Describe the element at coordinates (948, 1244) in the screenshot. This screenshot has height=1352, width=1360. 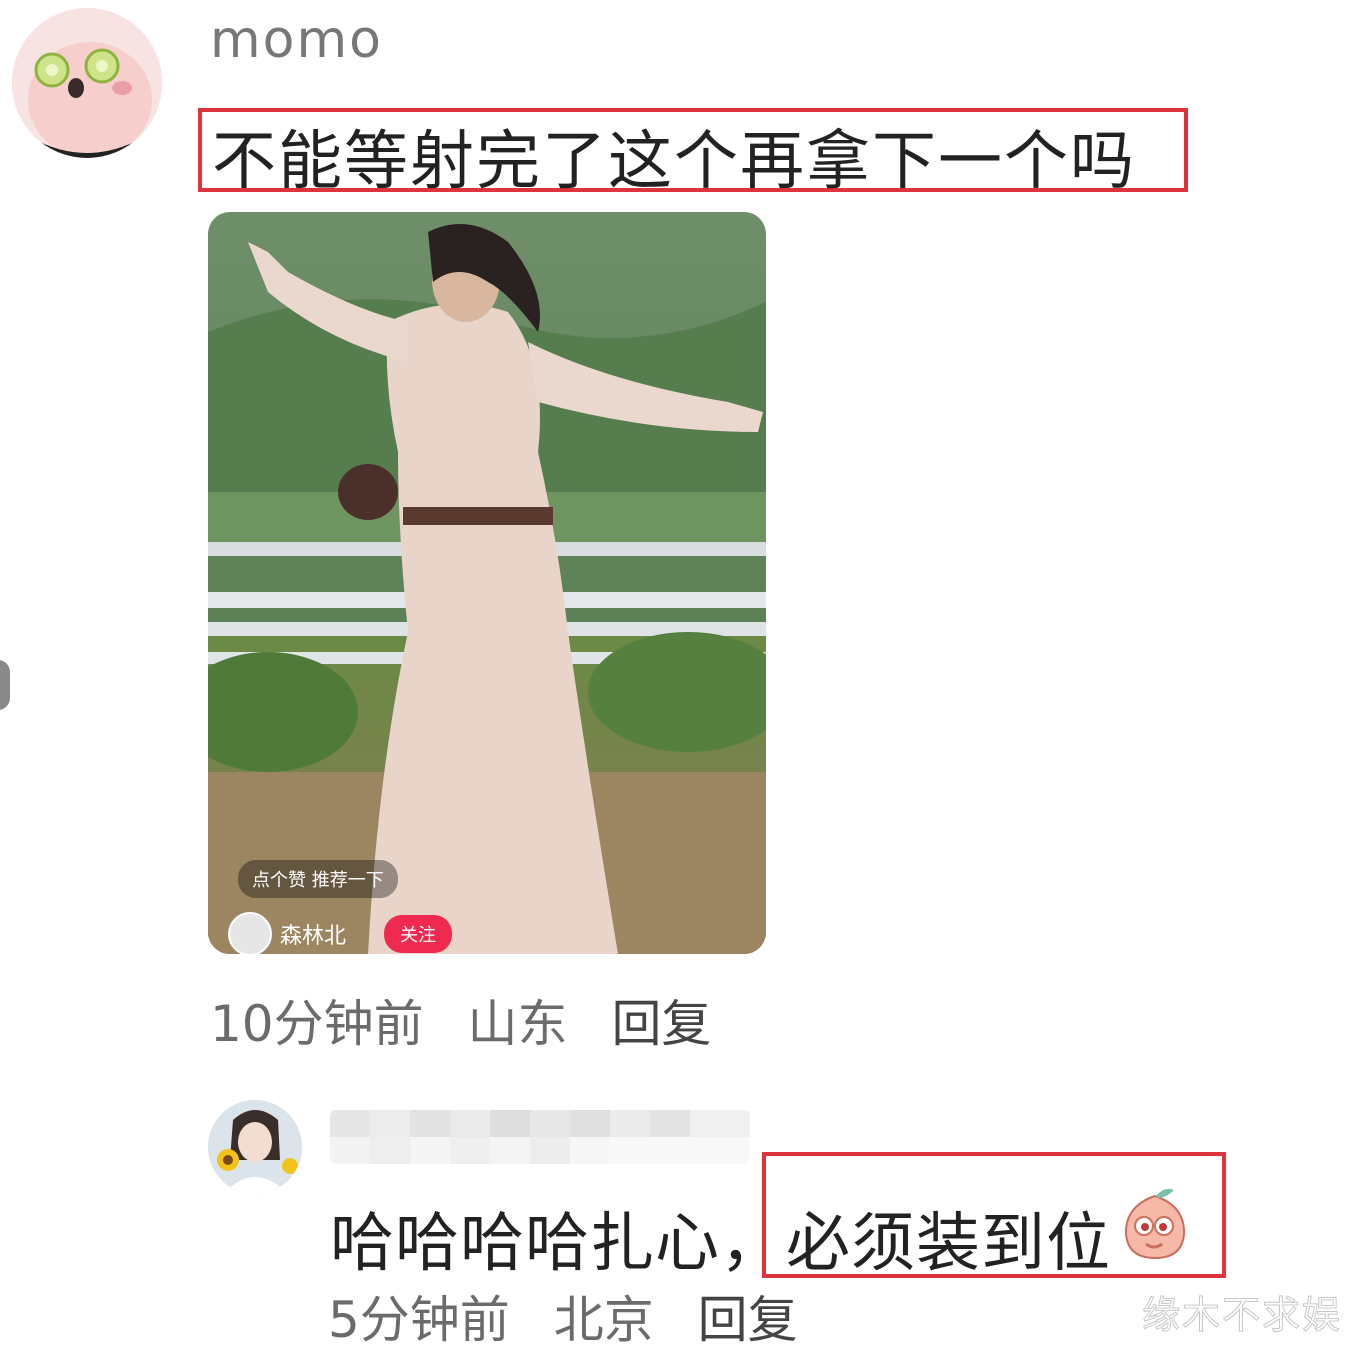
I see `reply-text-part2: 必须装到位` at that location.